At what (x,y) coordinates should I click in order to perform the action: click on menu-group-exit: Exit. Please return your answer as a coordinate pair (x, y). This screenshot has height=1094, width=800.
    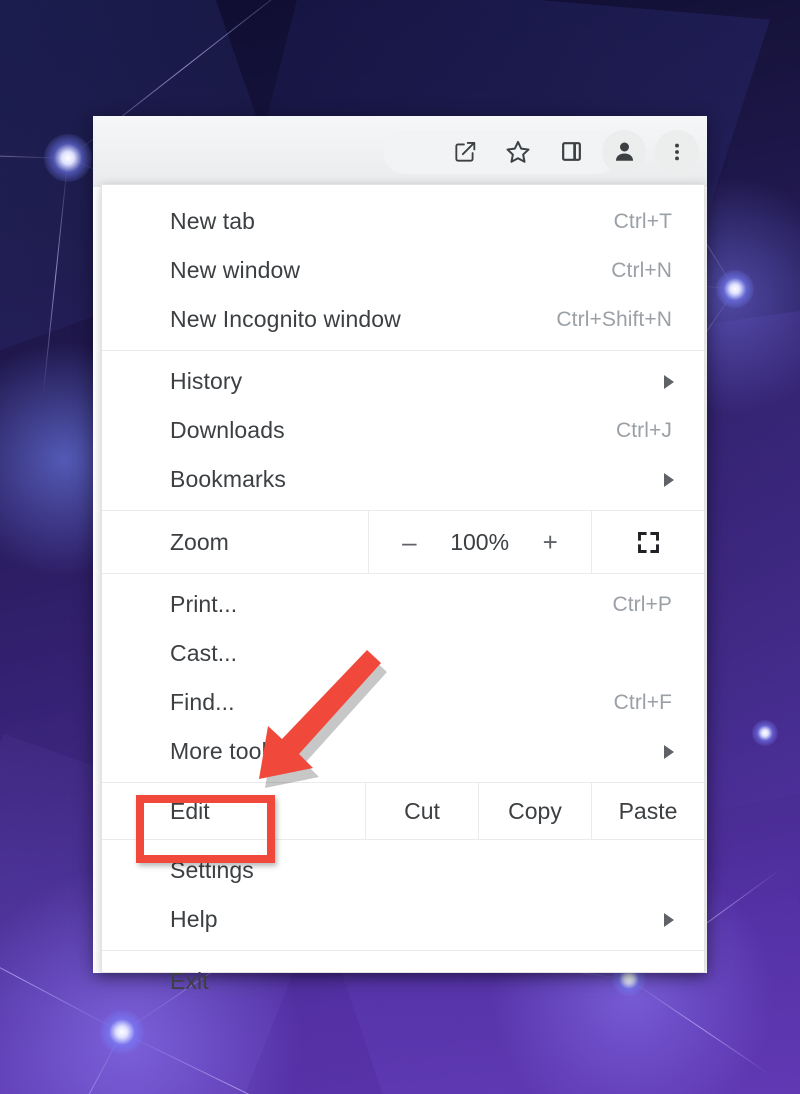
    Looking at the image, I should click on (403, 981).